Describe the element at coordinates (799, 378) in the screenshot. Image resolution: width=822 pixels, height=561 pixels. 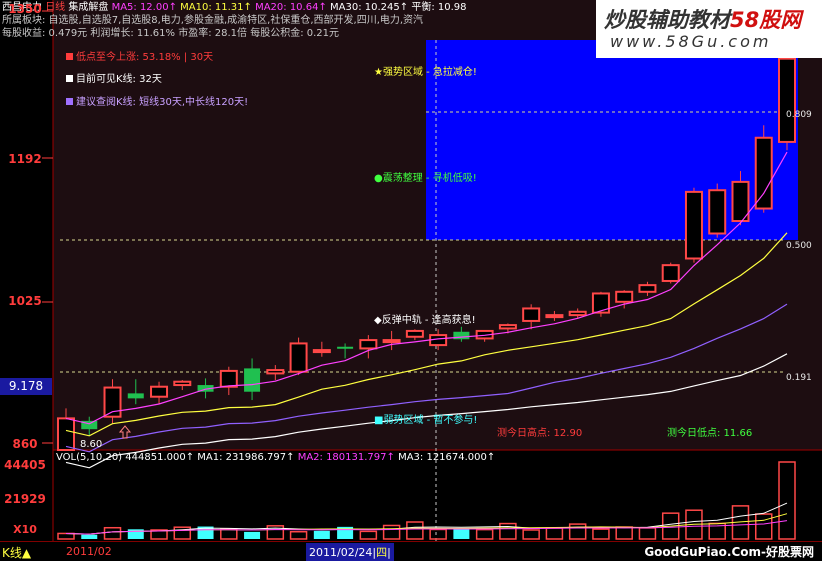
I see `fib-label-0191: 0.191` at that location.